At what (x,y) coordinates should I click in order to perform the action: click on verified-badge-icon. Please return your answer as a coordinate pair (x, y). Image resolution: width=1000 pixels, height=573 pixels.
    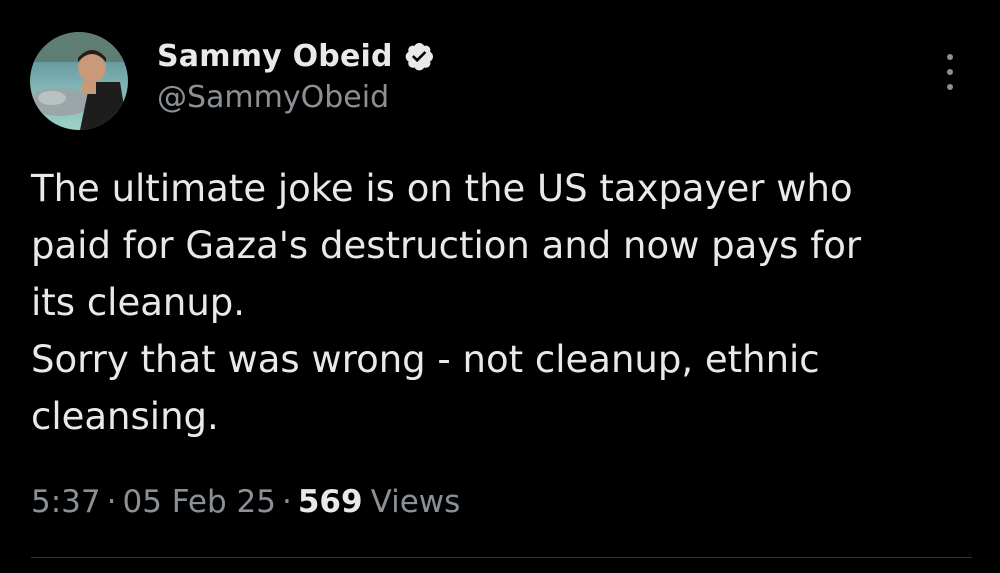
    Looking at the image, I should click on (419, 56).